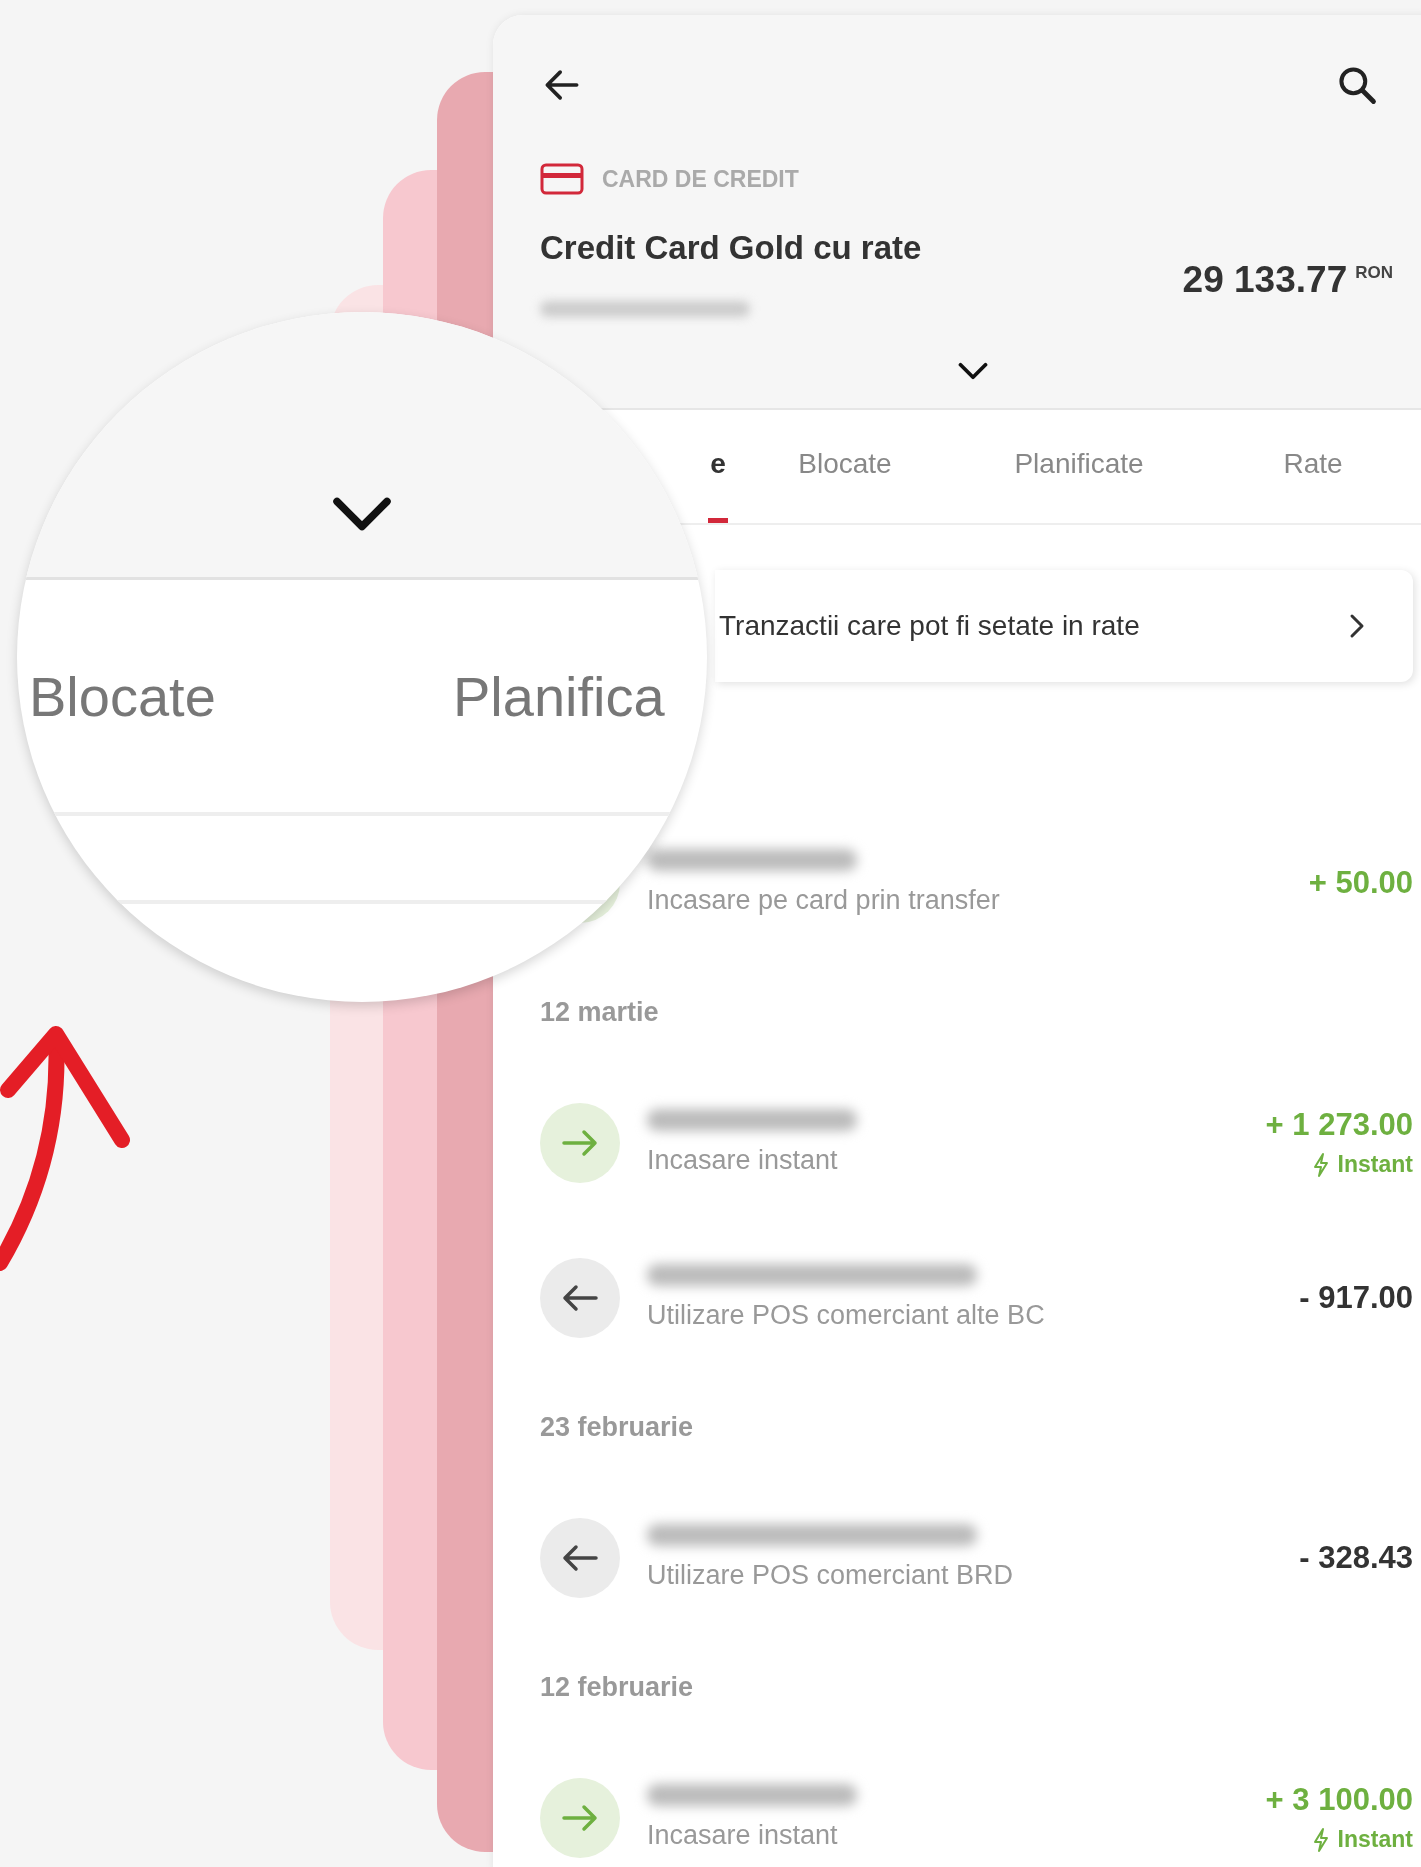  I want to click on currency-label: RON, so click(1374, 273).